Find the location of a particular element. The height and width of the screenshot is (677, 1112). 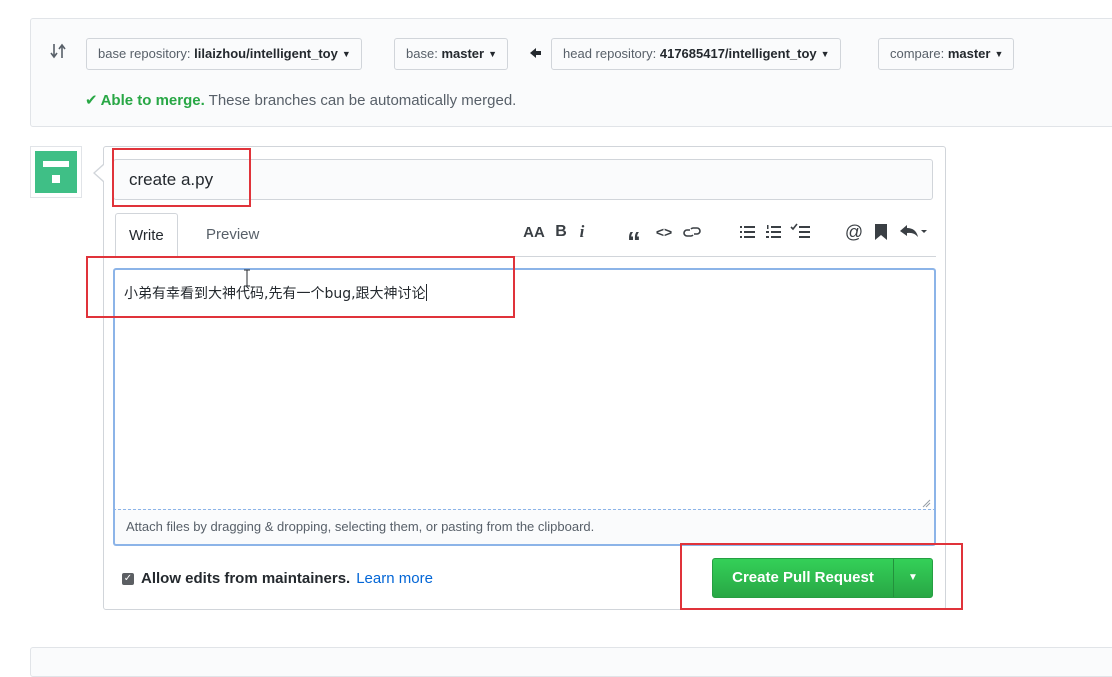

highlight-box-title is located at coordinates (181, 177).